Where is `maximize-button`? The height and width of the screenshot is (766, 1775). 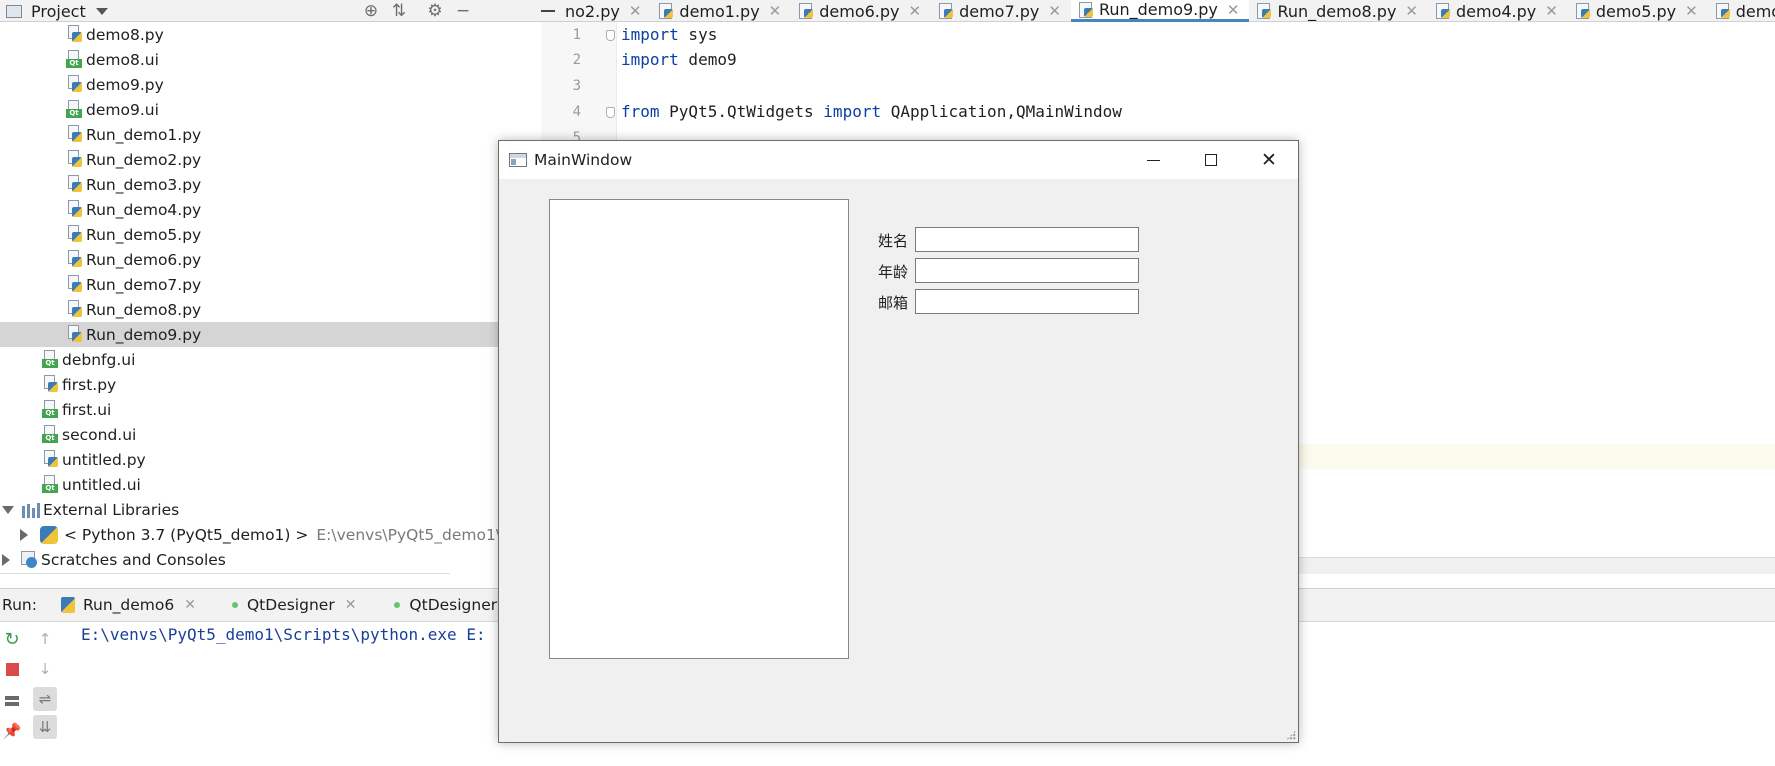
maximize-button is located at coordinates (1211, 160).